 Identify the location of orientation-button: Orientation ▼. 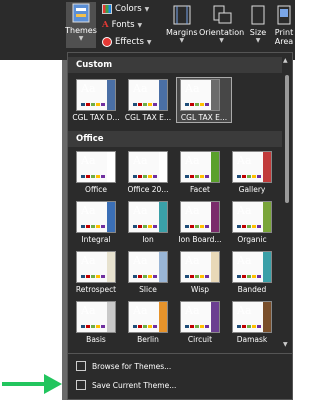
(221, 24).